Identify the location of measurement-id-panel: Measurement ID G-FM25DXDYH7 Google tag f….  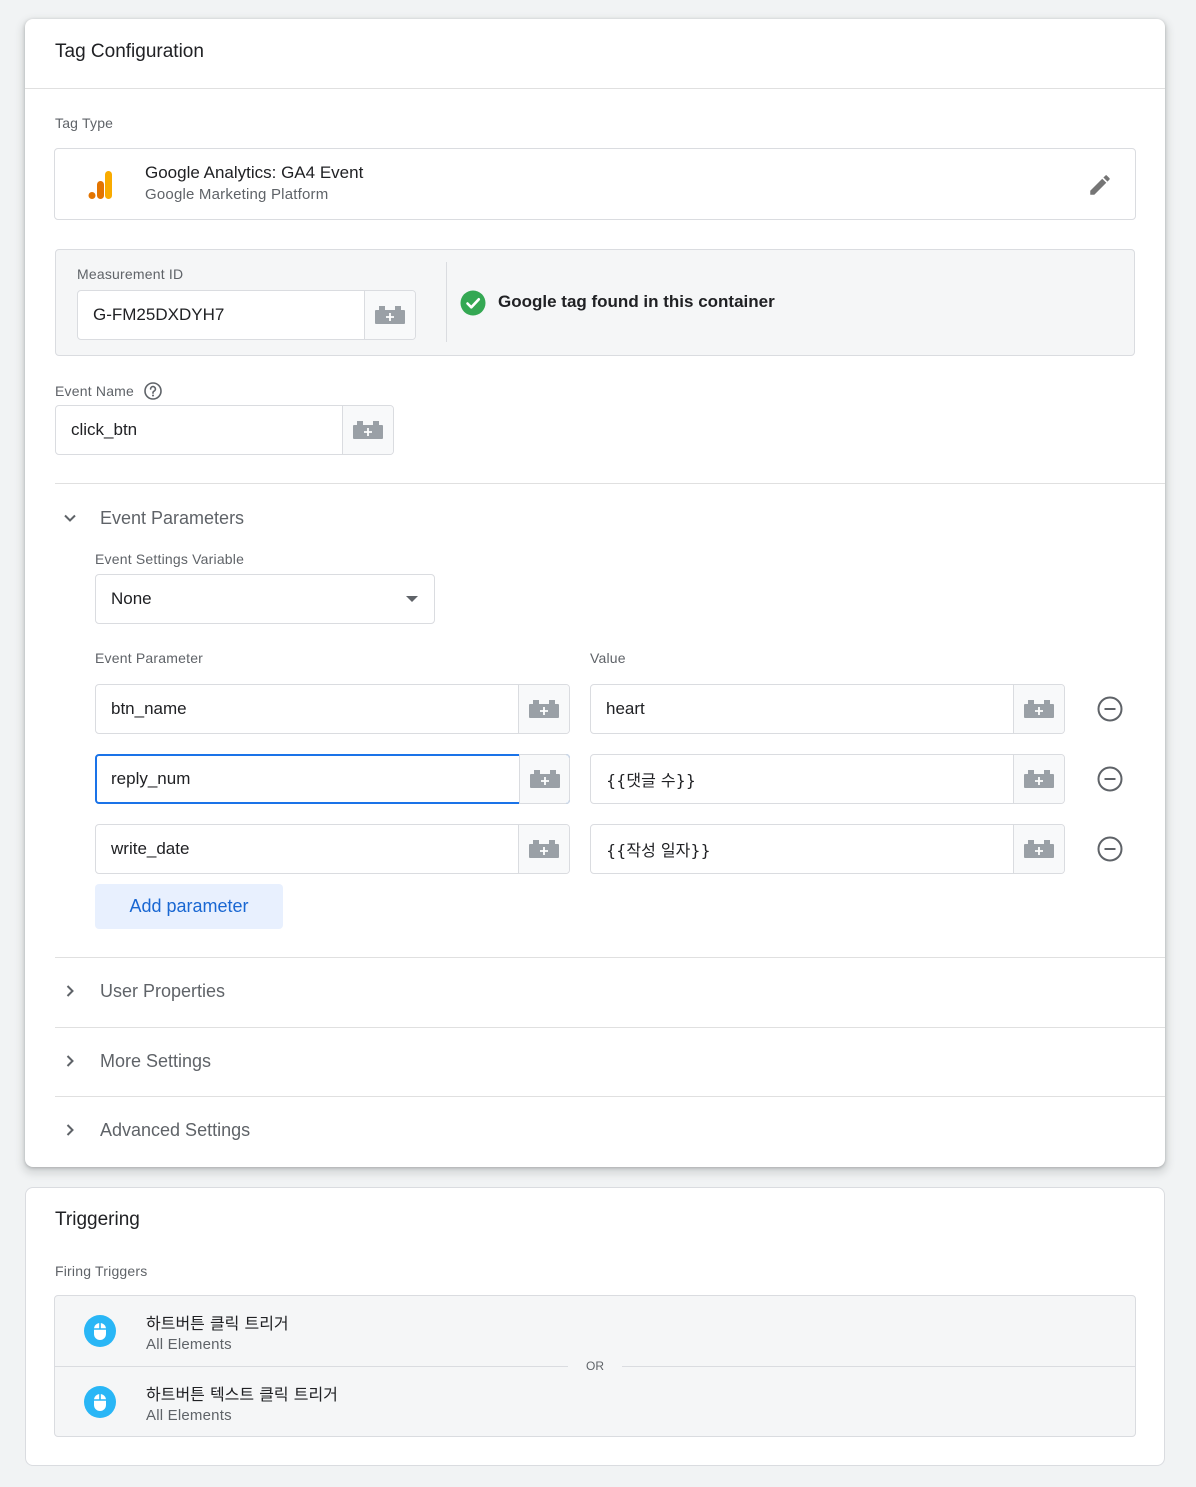
(595, 302).